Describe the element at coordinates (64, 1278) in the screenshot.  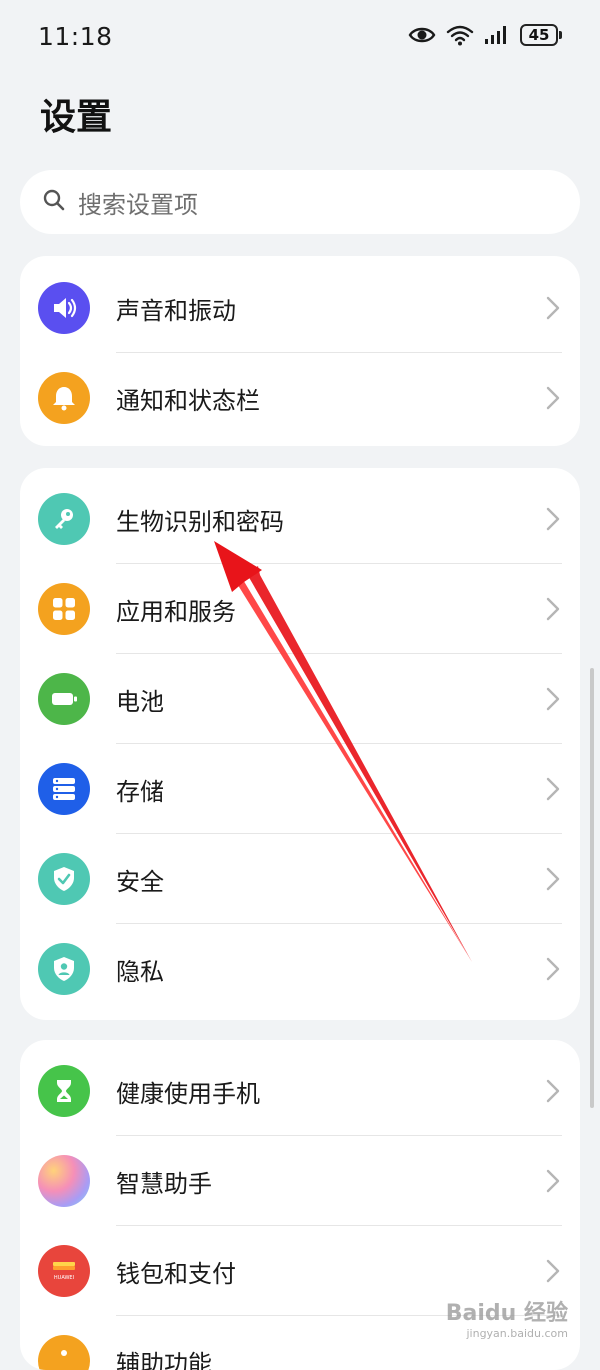
I see `svg-text: HUAWEI` at that location.